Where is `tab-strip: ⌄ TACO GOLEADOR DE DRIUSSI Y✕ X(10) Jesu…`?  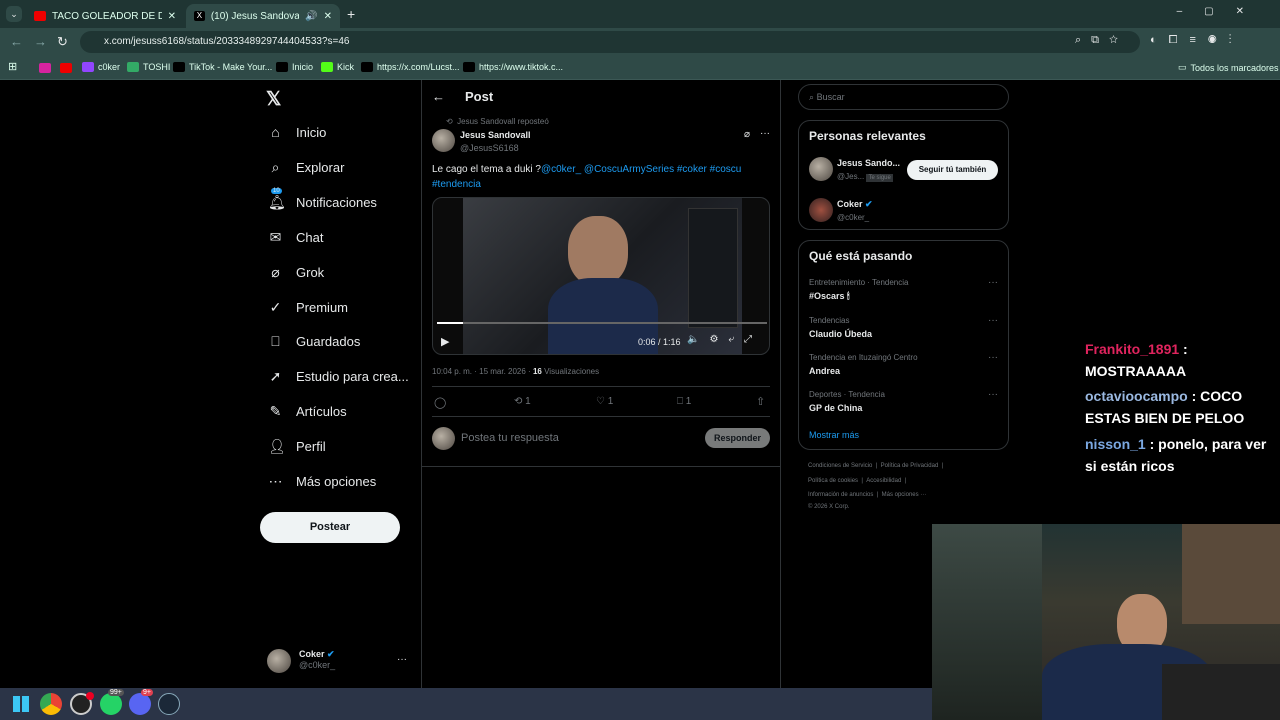 tab-strip: ⌄ TACO GOLEADOR DE DRIUSSI Y✕ X(10) Jesu… is located at coordinates (640, 14).